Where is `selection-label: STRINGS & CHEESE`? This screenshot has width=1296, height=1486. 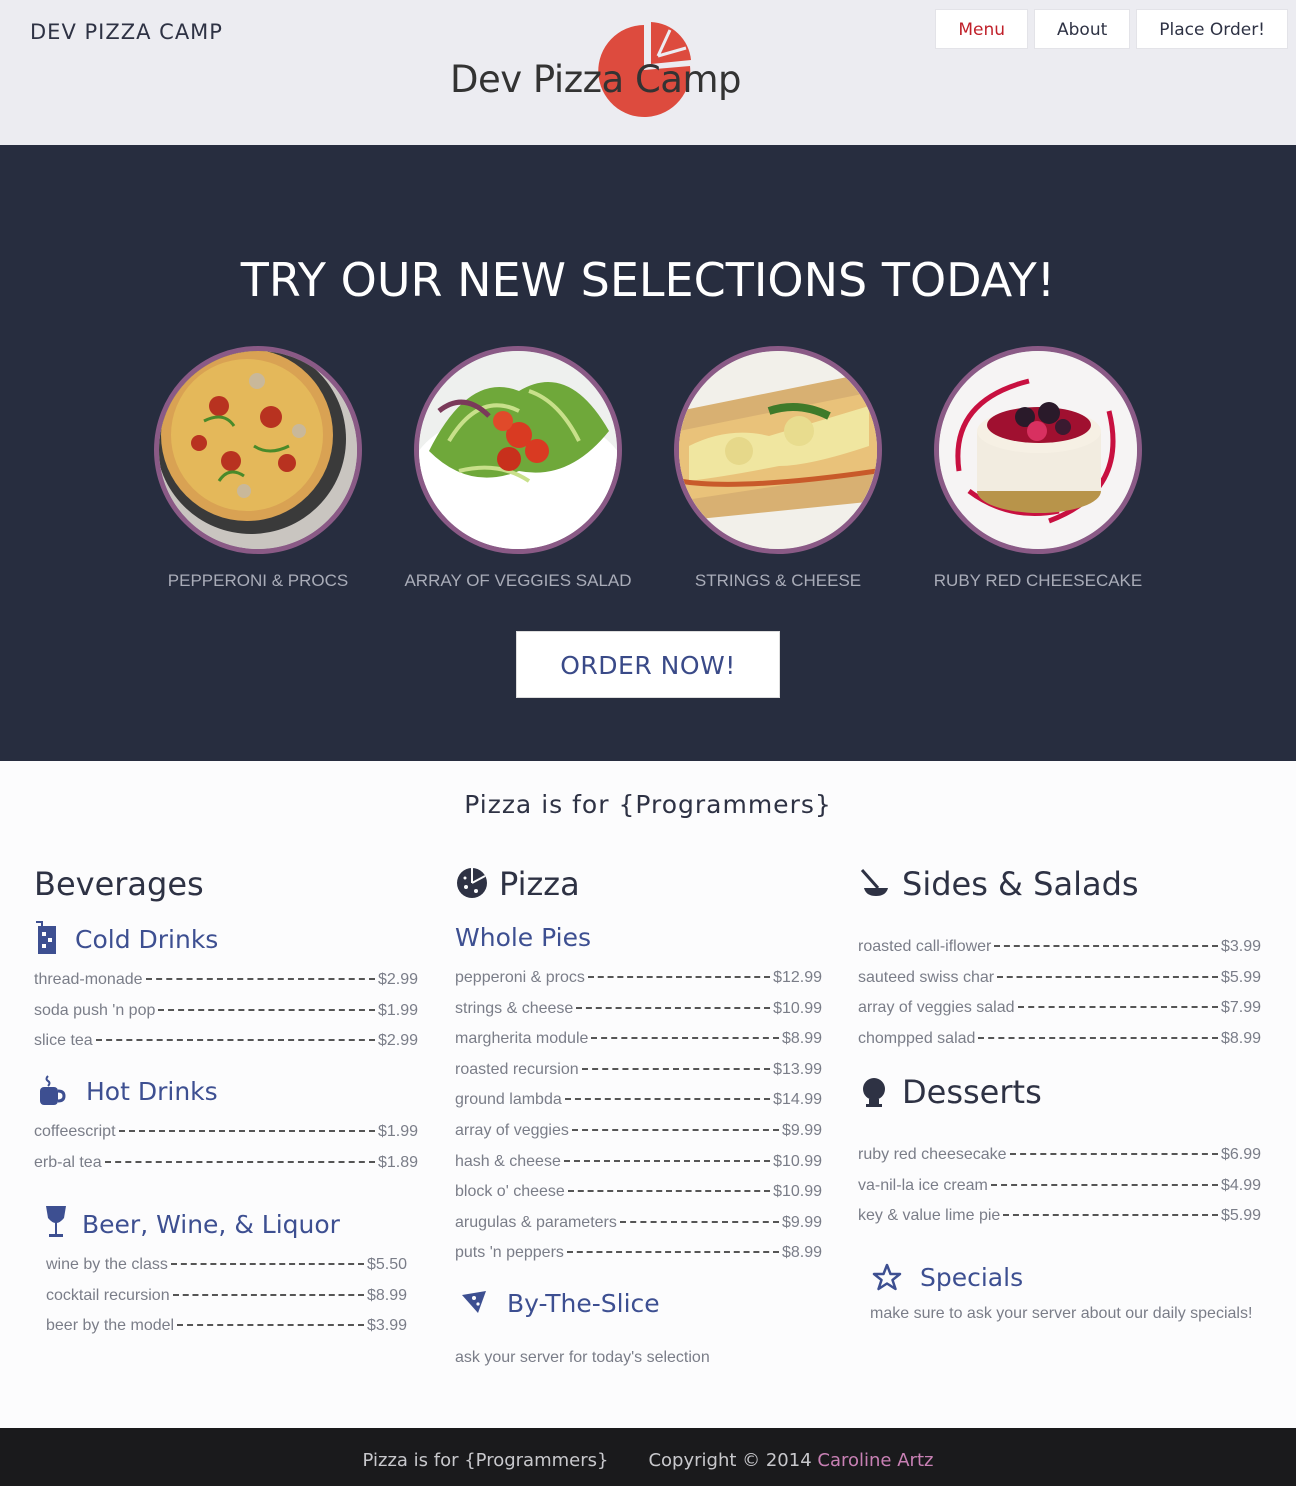 selection-label: STRINGS & CHEESE is located at coordinates (778, 580).